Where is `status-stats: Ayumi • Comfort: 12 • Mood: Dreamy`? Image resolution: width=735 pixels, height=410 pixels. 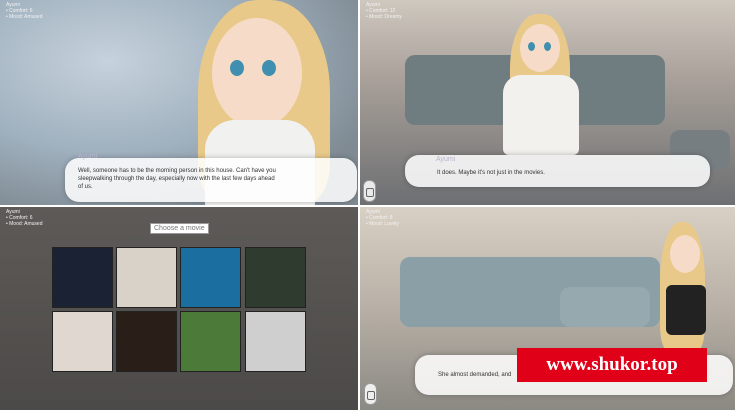
status-stats: Ayumi • Comfort: 12 • Mood: Dreamy is located at coordinates (384, 11).